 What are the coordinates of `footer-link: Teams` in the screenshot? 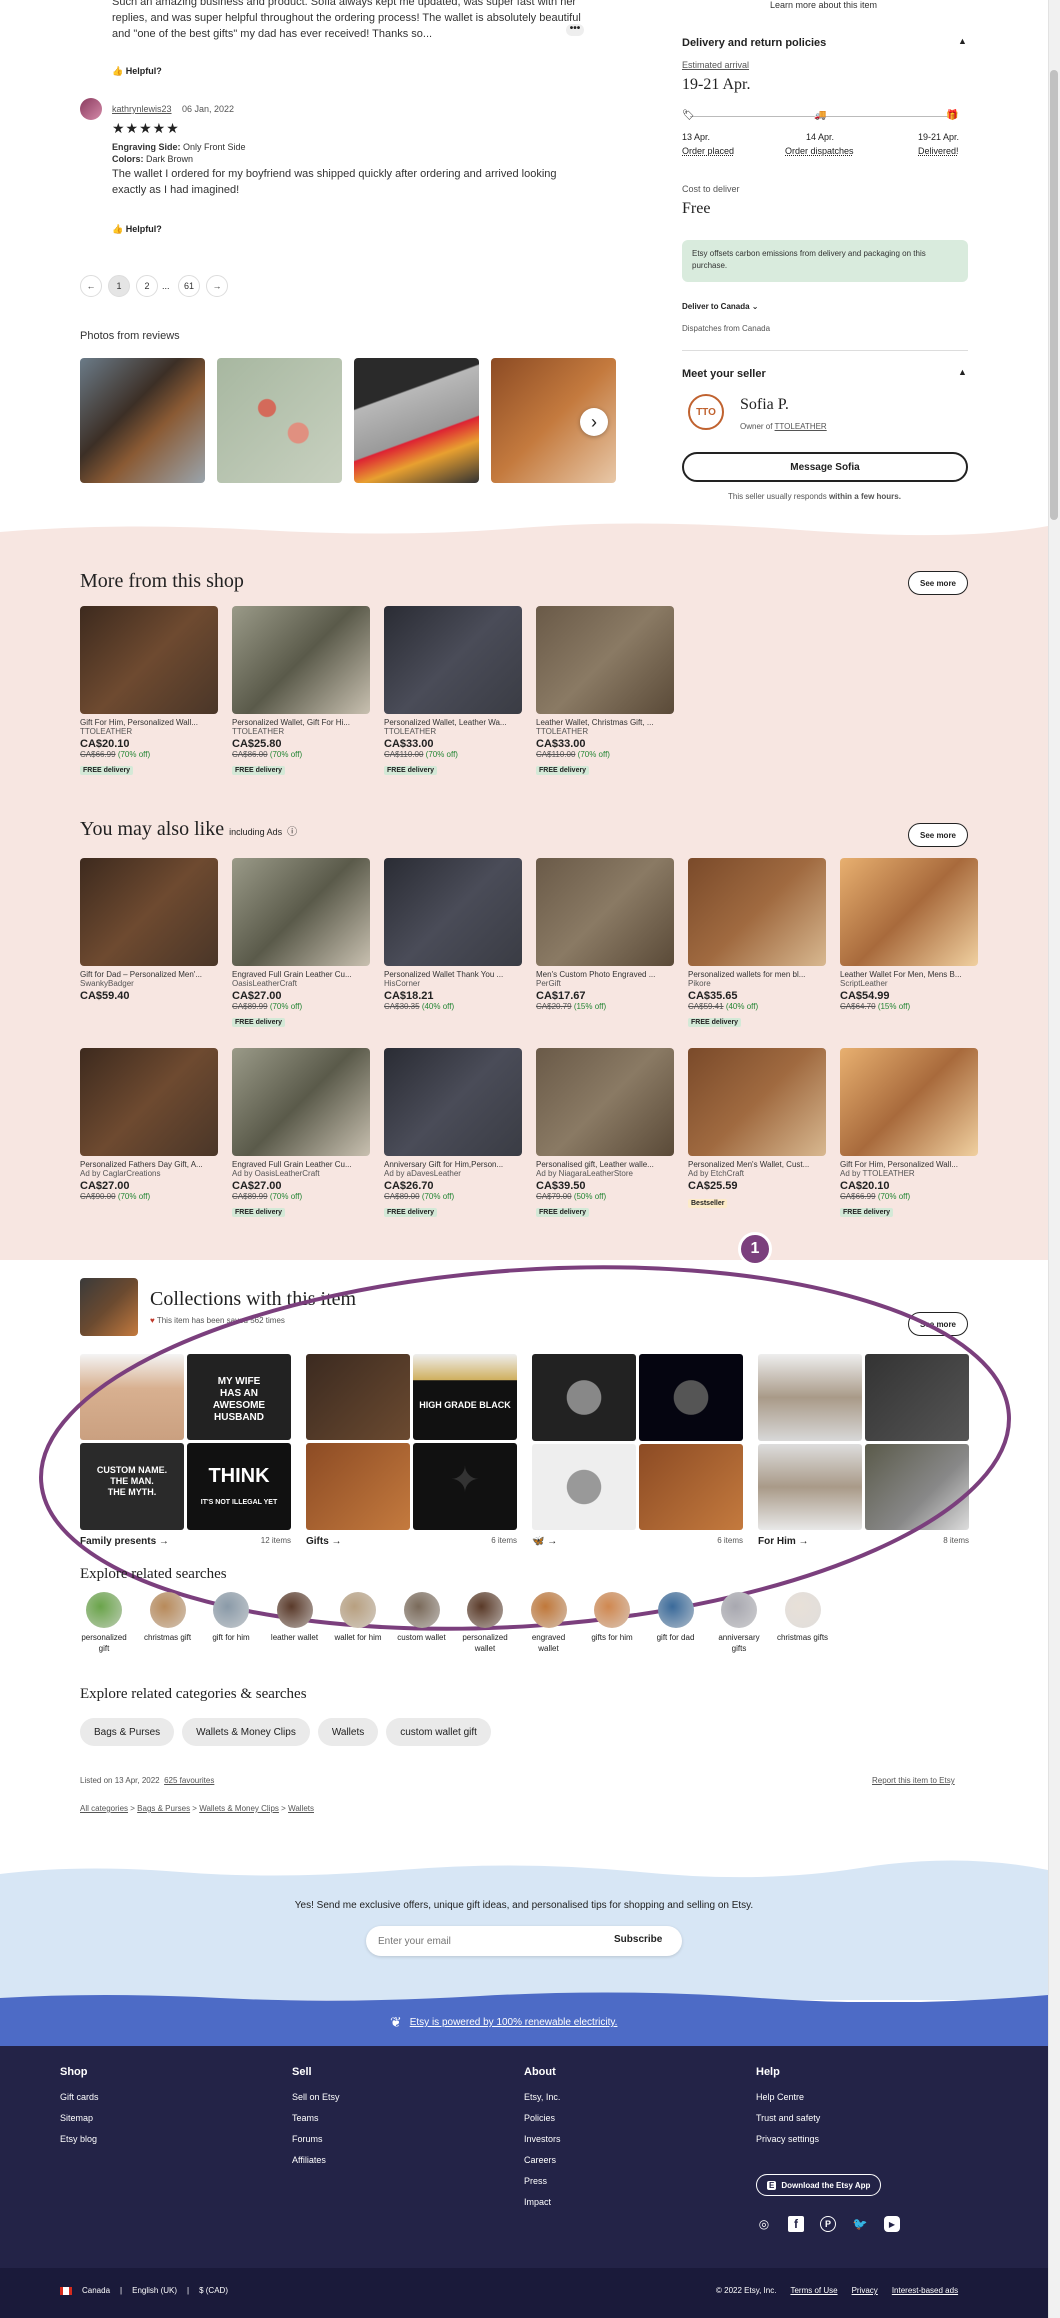 It's located at (316, 2118).